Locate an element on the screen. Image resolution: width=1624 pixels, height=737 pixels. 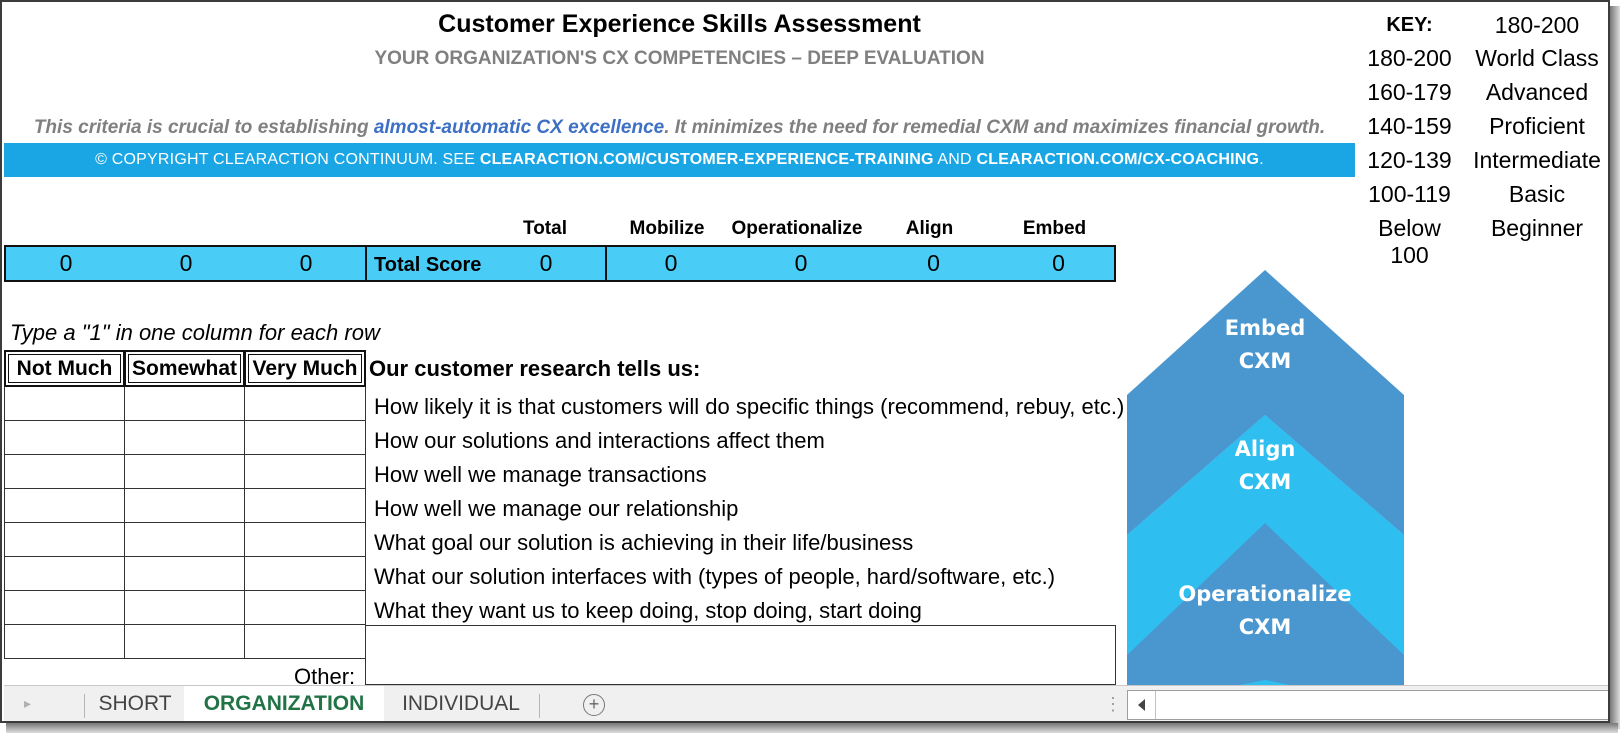
total-score-label: Total Score is located at coordinates (428, 265).